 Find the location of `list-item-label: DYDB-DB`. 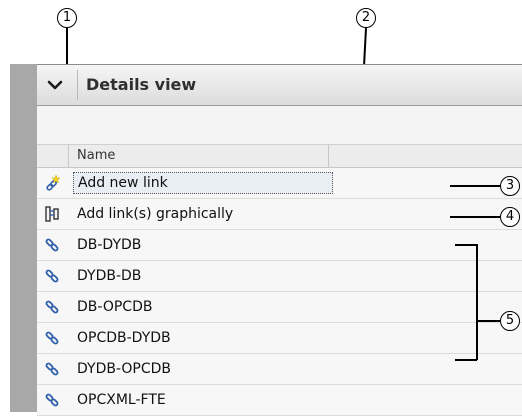

list-item-label: DYDB-DB is located at coordinates (109, 276).